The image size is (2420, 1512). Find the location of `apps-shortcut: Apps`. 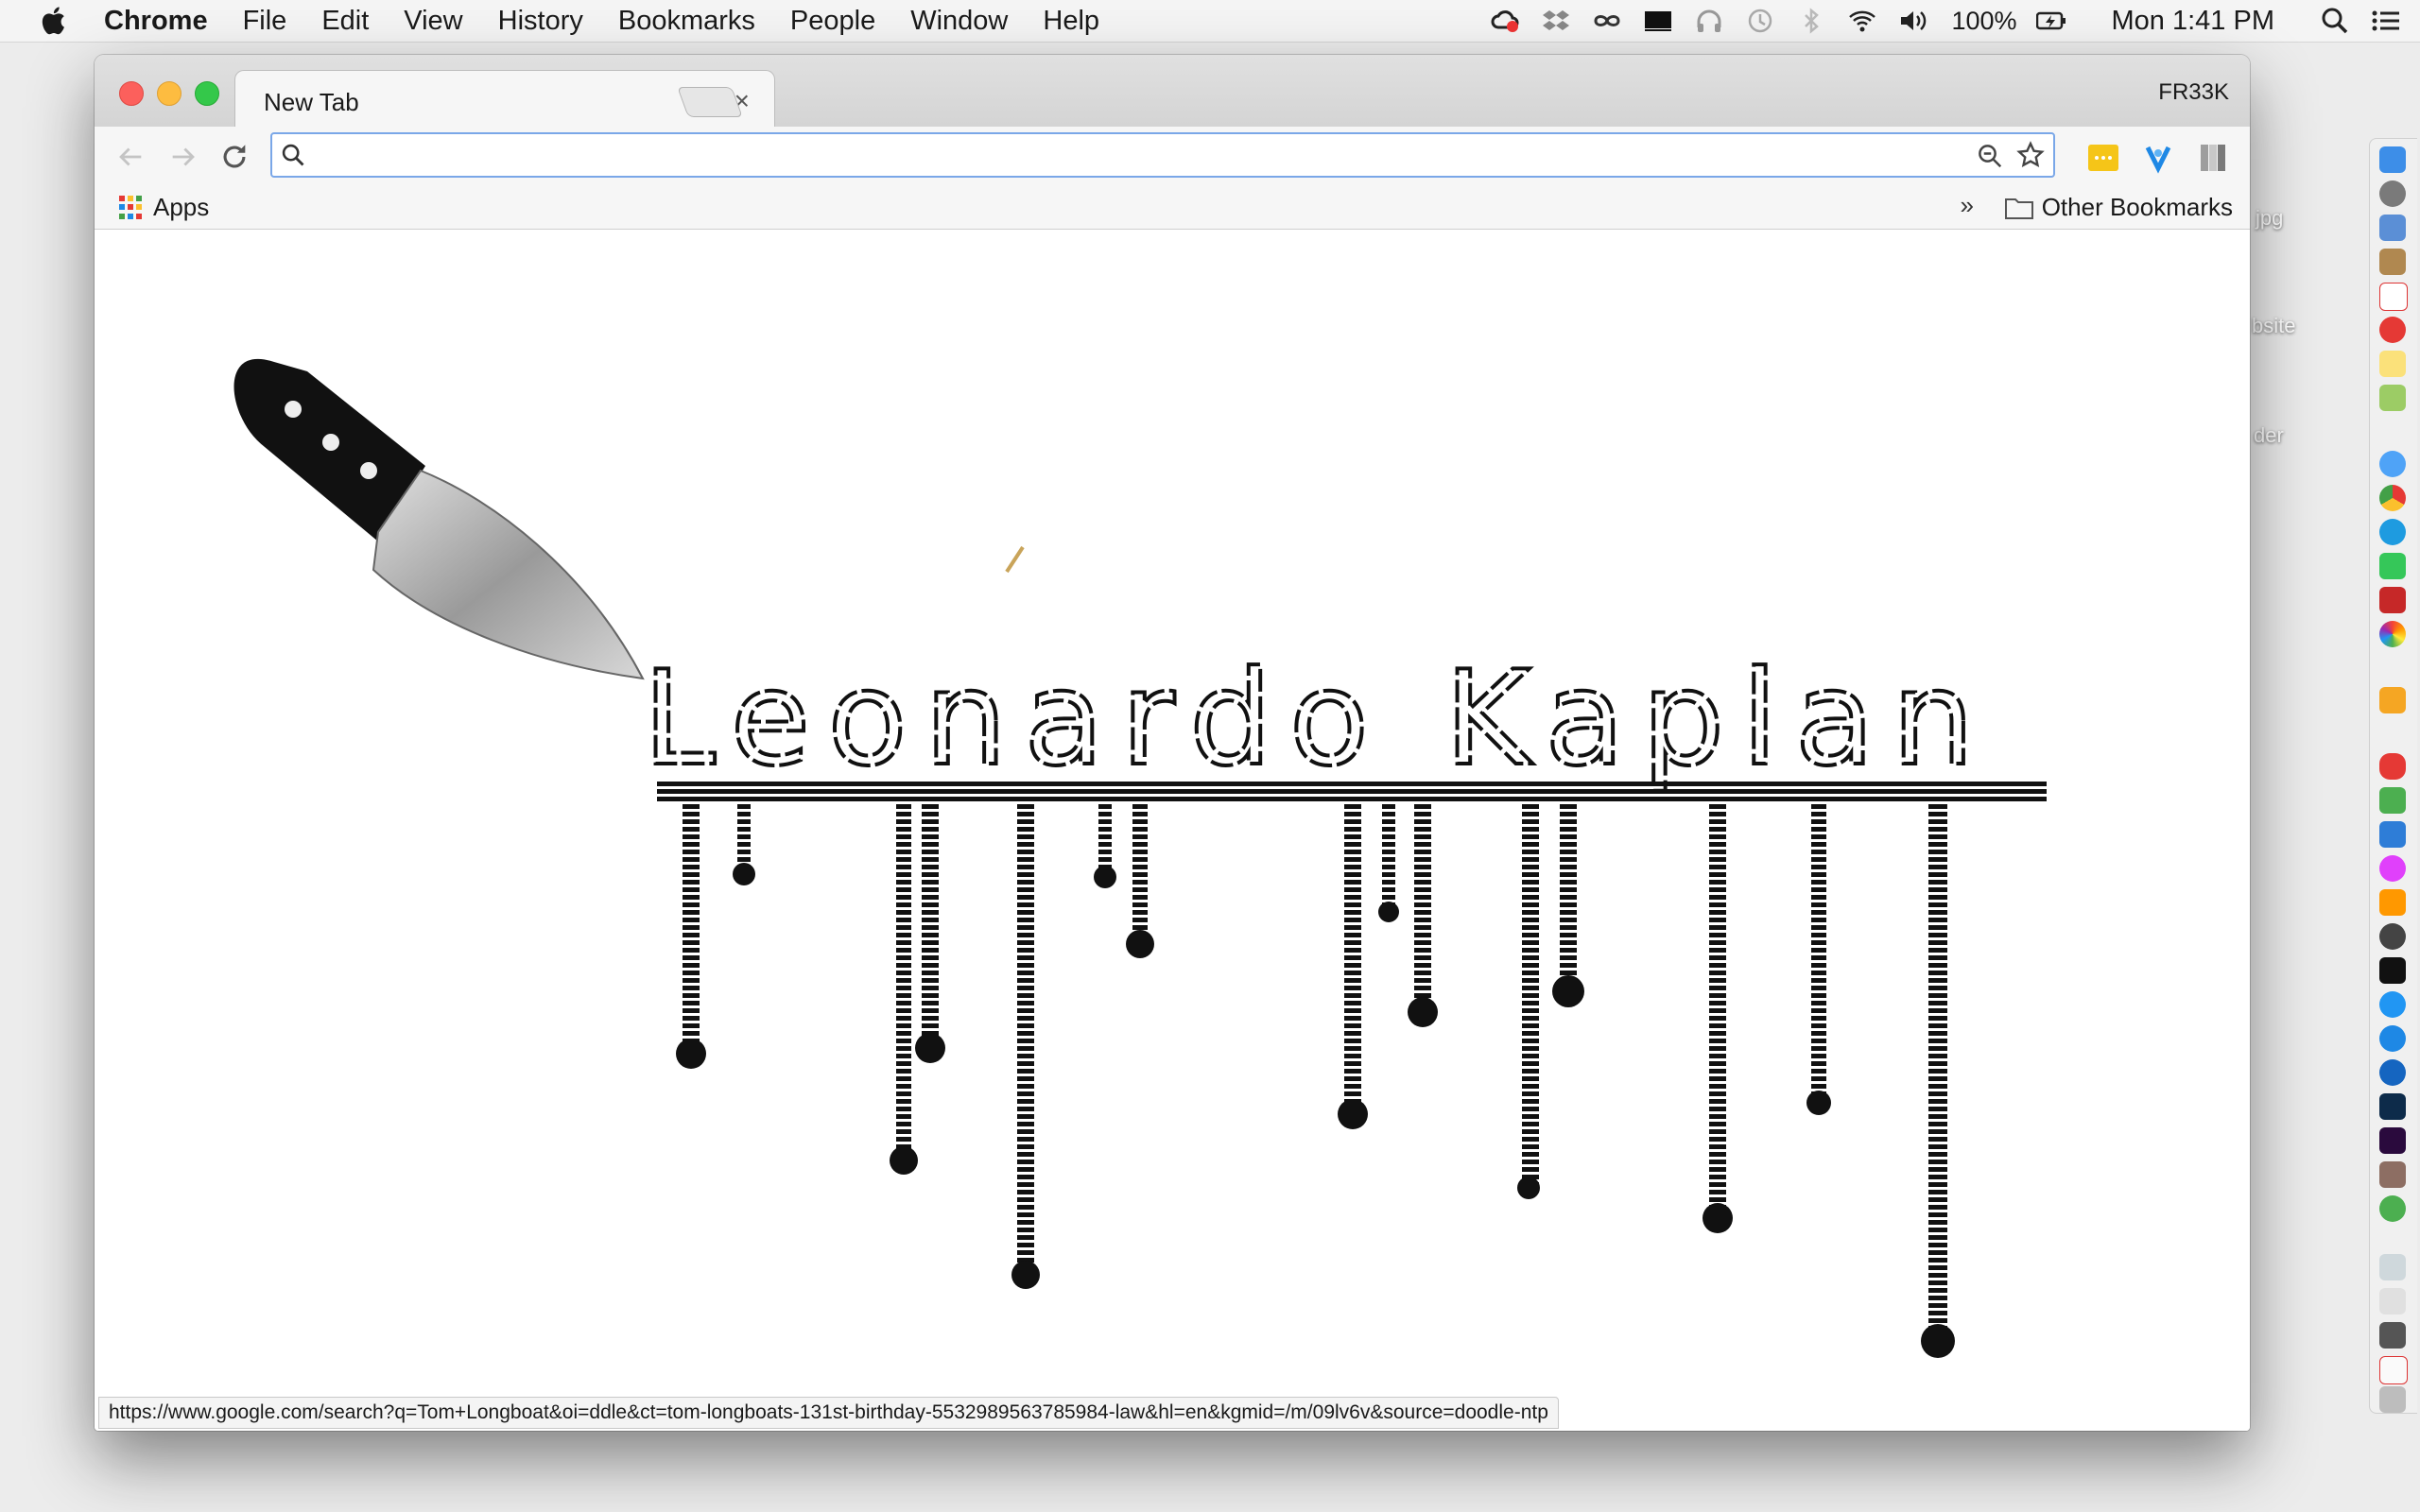

apps-shortcut: Apps is located at coordinates (164, 207).